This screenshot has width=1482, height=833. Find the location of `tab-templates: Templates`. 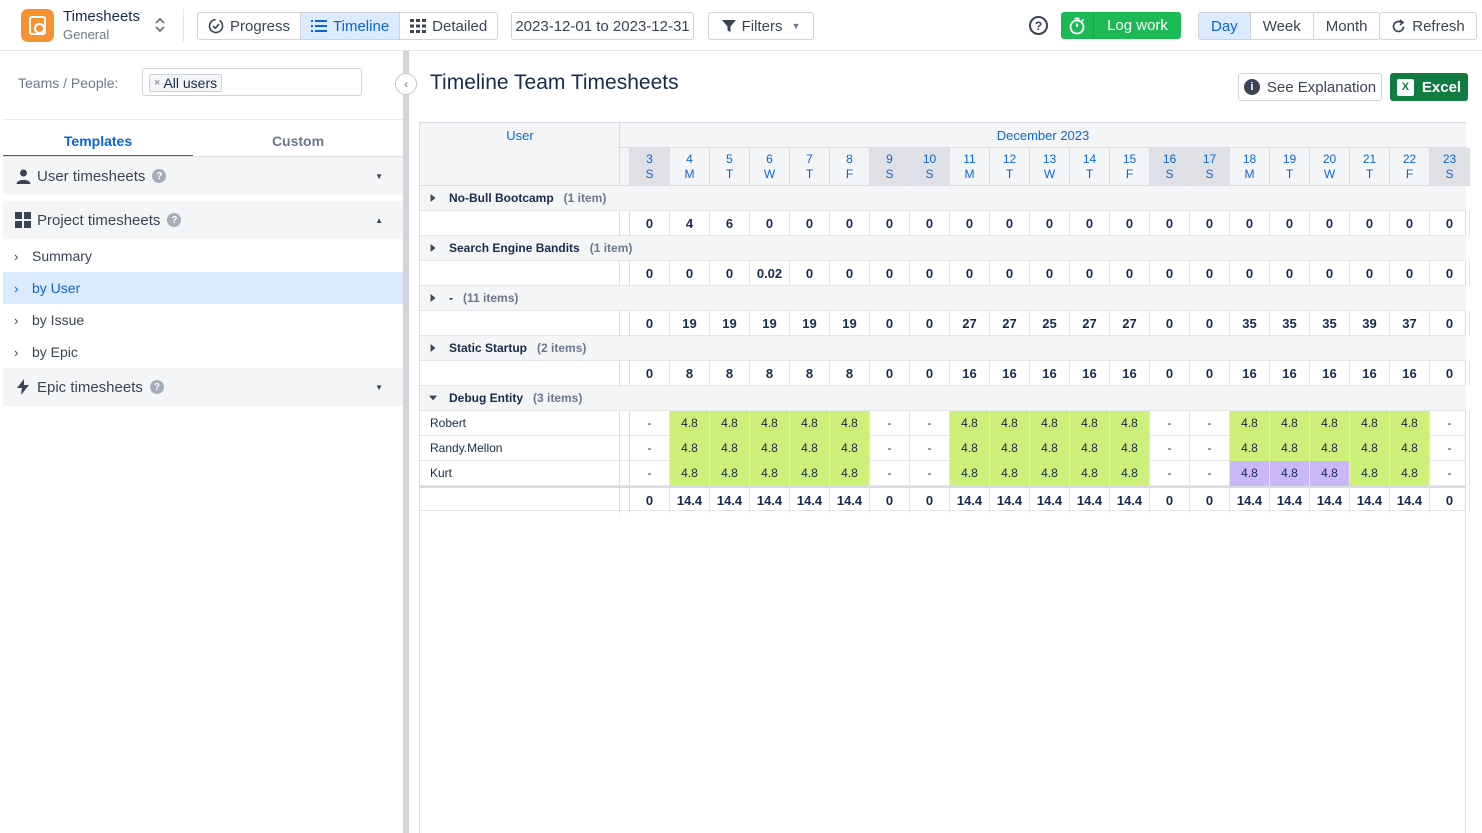

tab-templates: Templates is located at coordinates (98, 143).